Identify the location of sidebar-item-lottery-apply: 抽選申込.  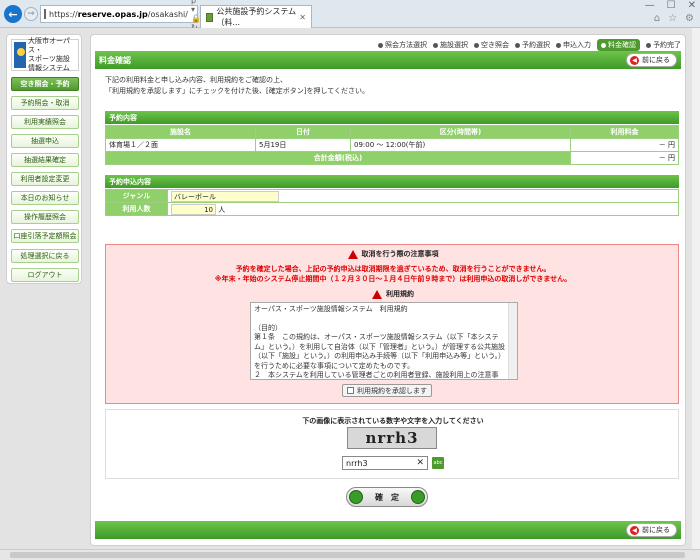
(45, 141).